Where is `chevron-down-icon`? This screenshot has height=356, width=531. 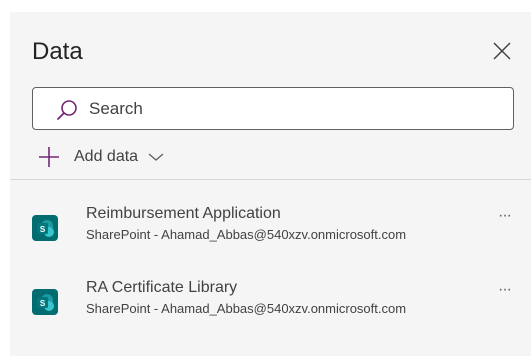
chevron-down-icon is located at coordinates (156, 157).